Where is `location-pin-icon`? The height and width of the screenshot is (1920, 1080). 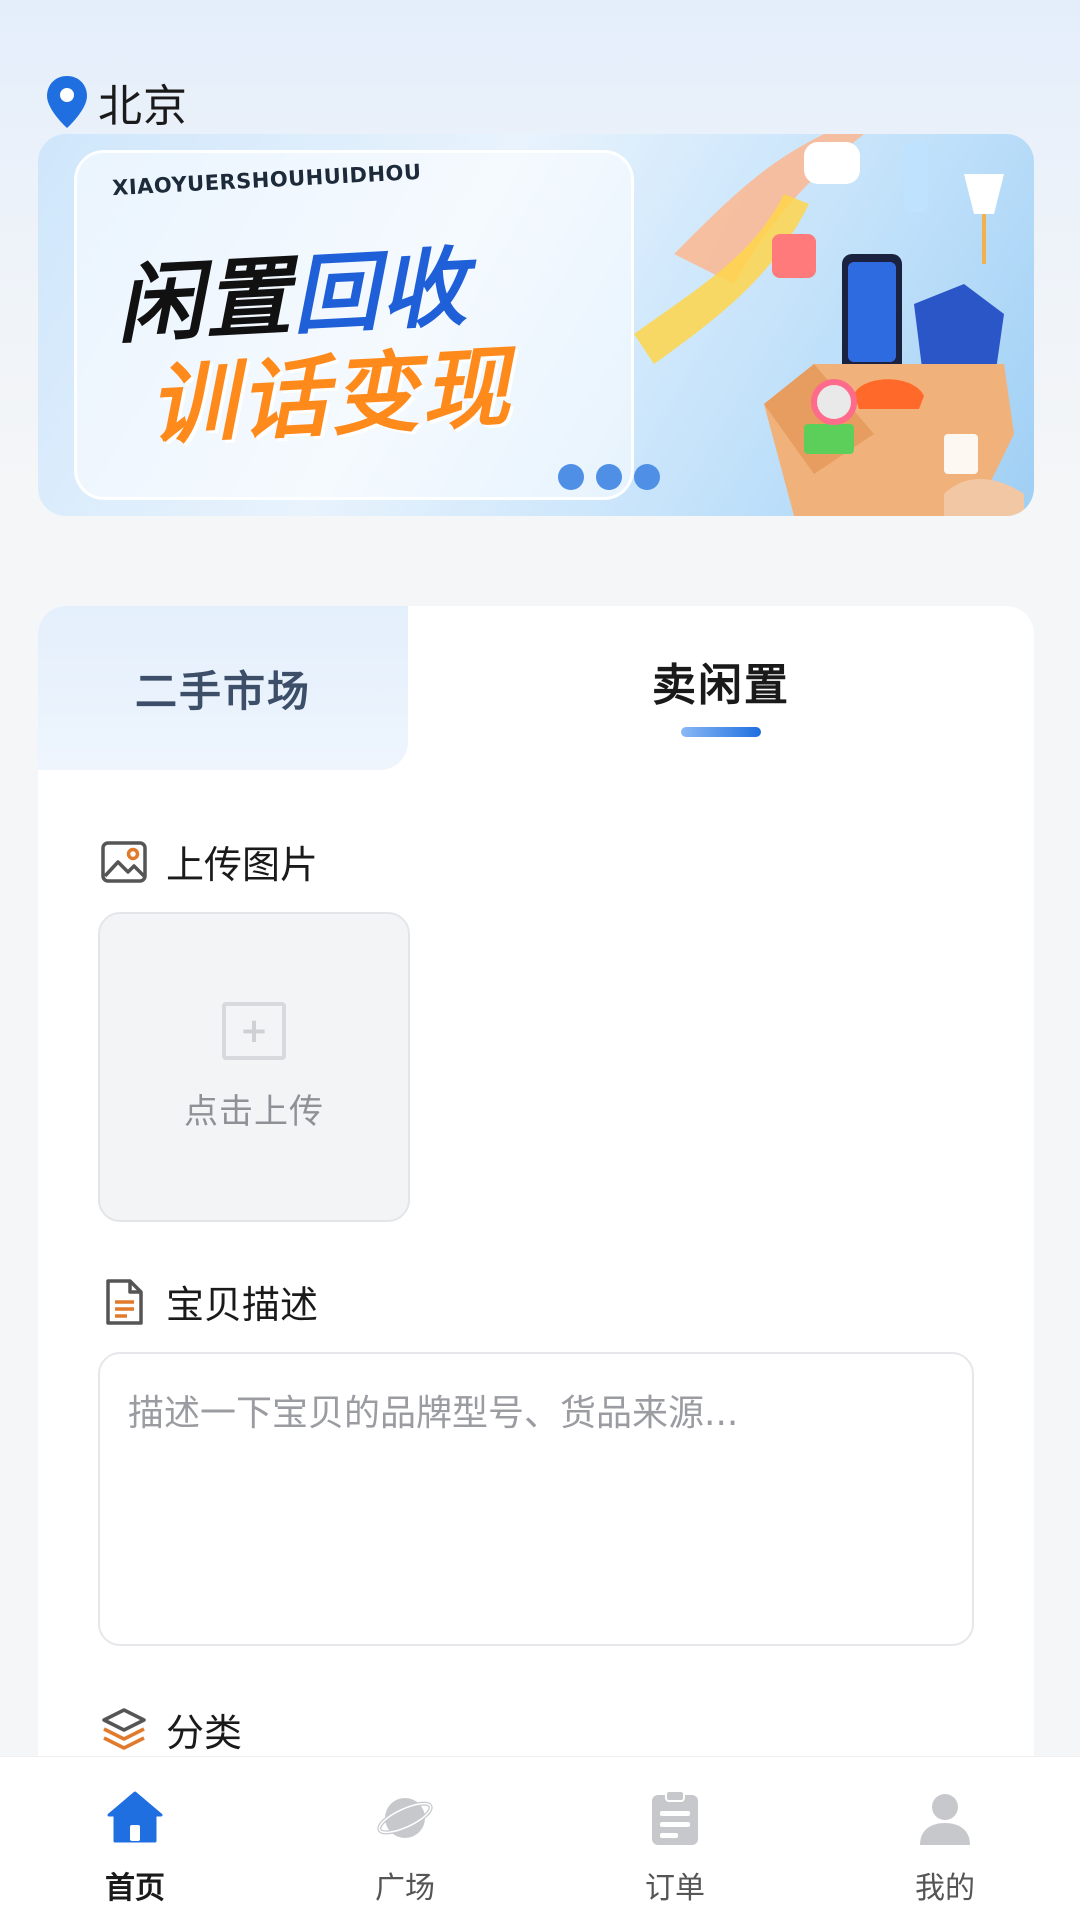
location-pin-icon is located at coordinates (67, 102).